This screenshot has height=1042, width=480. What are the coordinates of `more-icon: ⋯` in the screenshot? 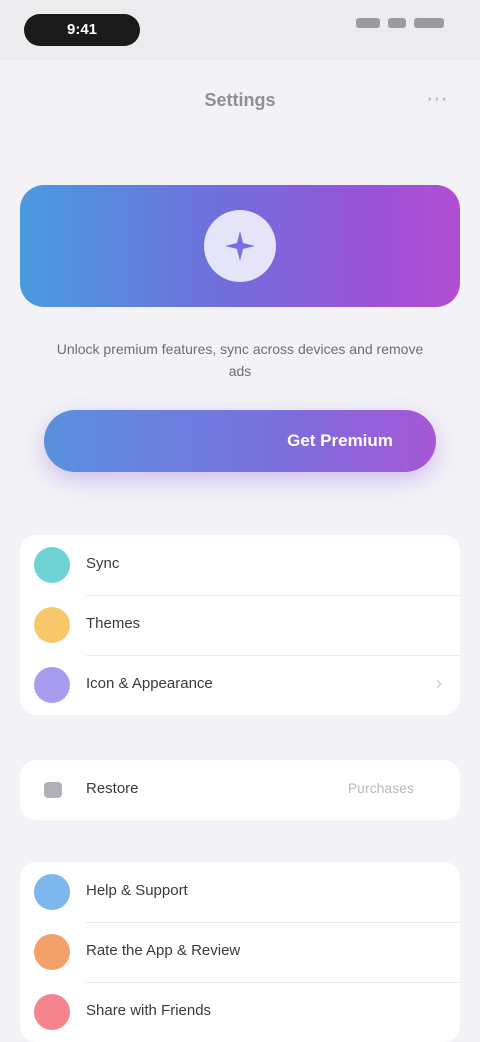 It's located at (437, 99).